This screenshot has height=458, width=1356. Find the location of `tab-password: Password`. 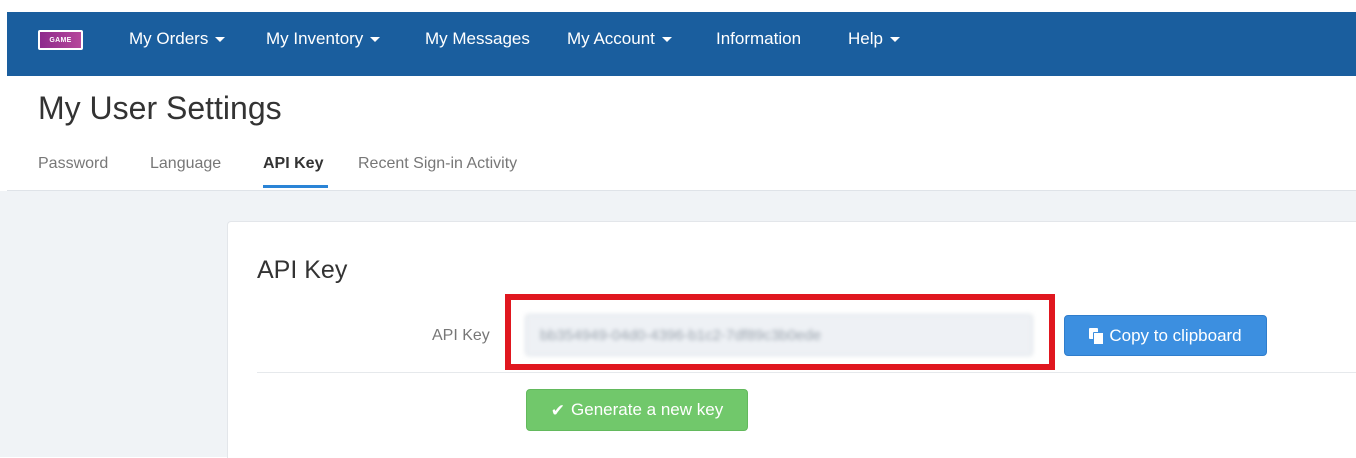

tab-password: Password is located at coordinates (73, 164).